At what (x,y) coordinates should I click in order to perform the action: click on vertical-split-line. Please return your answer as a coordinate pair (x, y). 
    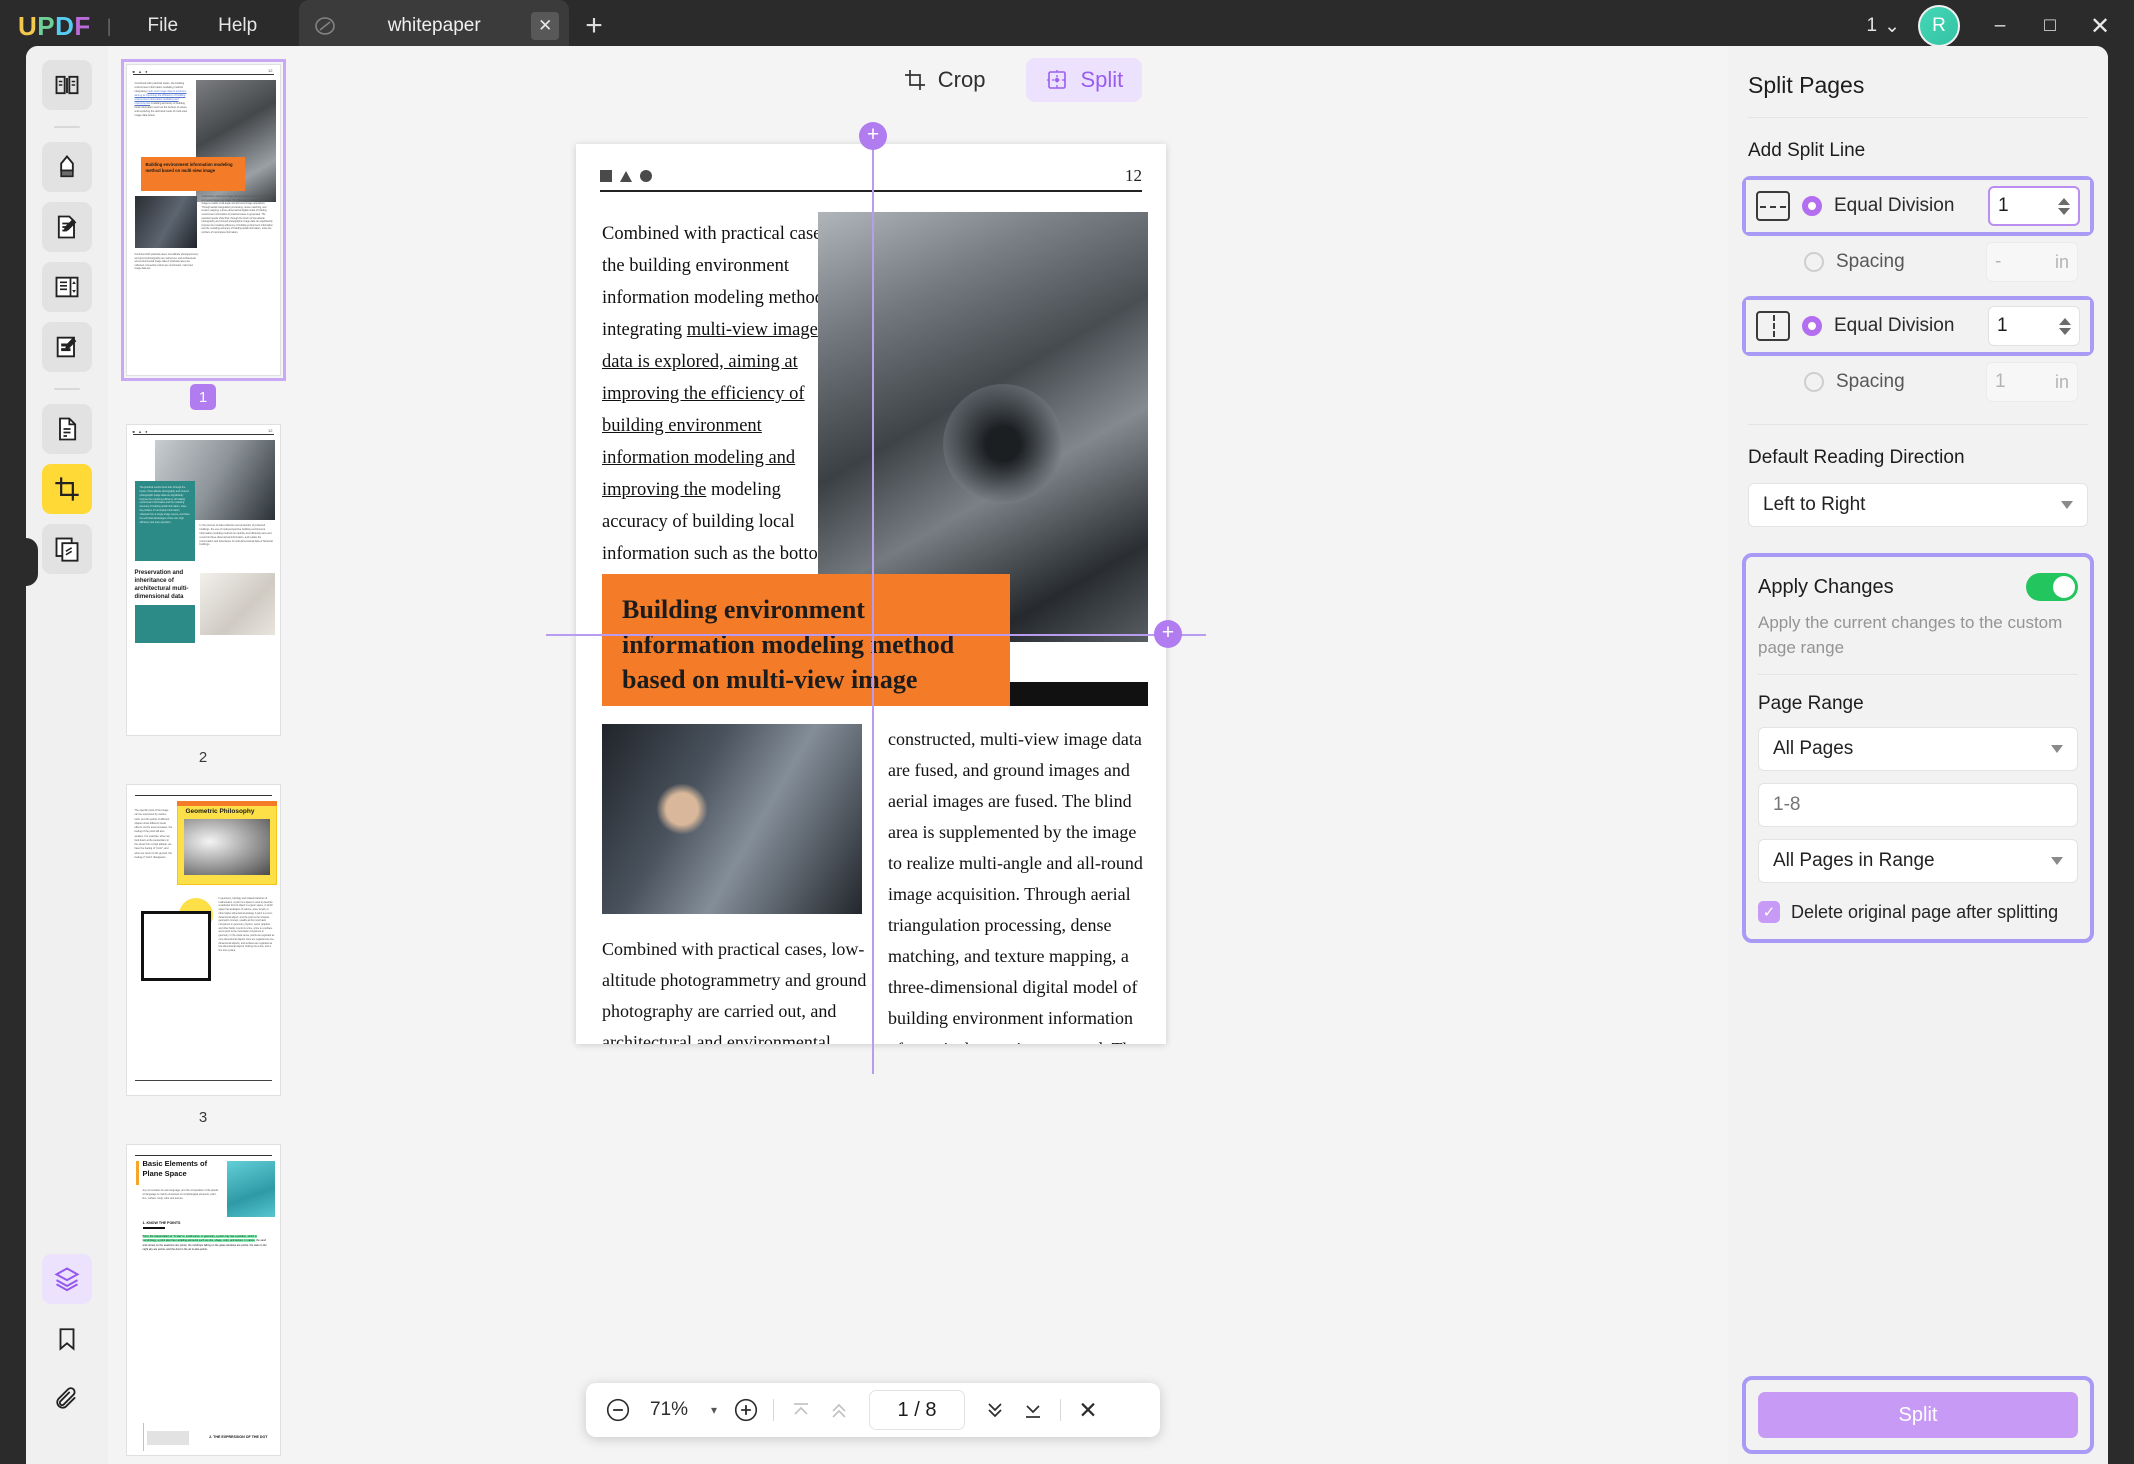
    Looking at the image, I should click on (873, 604).